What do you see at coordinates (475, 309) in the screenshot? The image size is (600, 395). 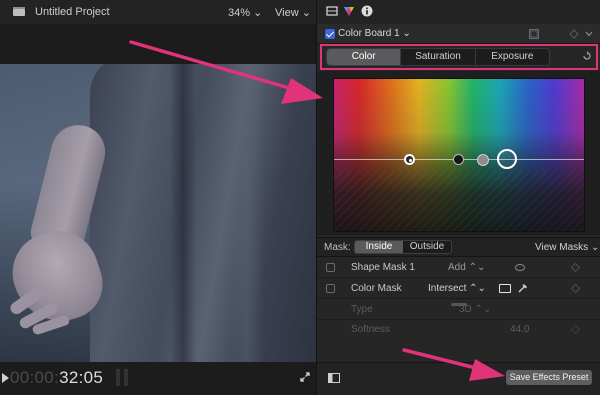 I see `type-value: 3D ⌃⌄` at bounding box center [475, 309].